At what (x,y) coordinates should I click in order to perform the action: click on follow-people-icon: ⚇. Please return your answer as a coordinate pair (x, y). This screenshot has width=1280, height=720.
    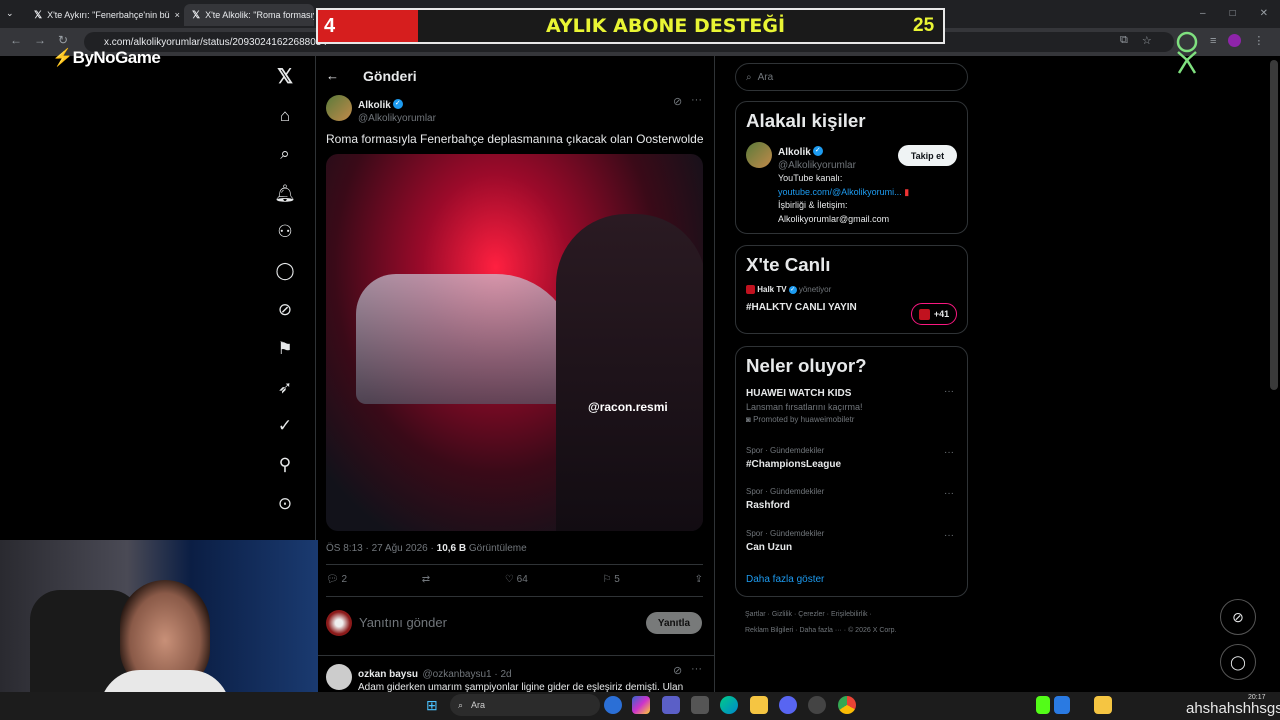
    Looking at the image, I should click on (285, 232).